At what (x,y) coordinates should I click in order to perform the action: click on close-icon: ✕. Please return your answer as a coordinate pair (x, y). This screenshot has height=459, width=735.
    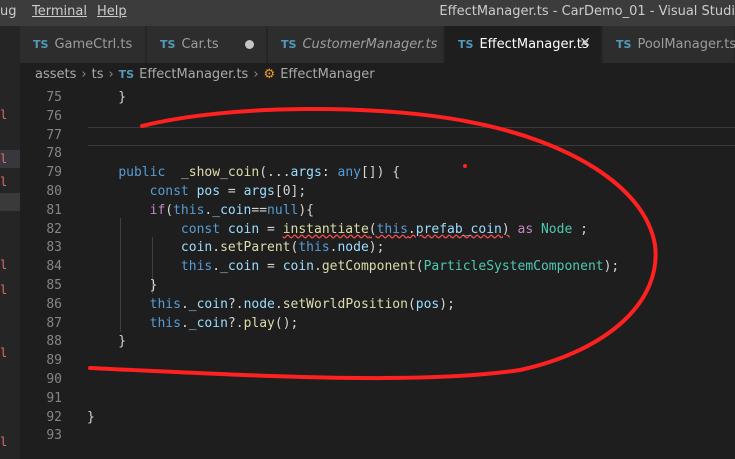
    Looking at the image, I should click on (585, 43).